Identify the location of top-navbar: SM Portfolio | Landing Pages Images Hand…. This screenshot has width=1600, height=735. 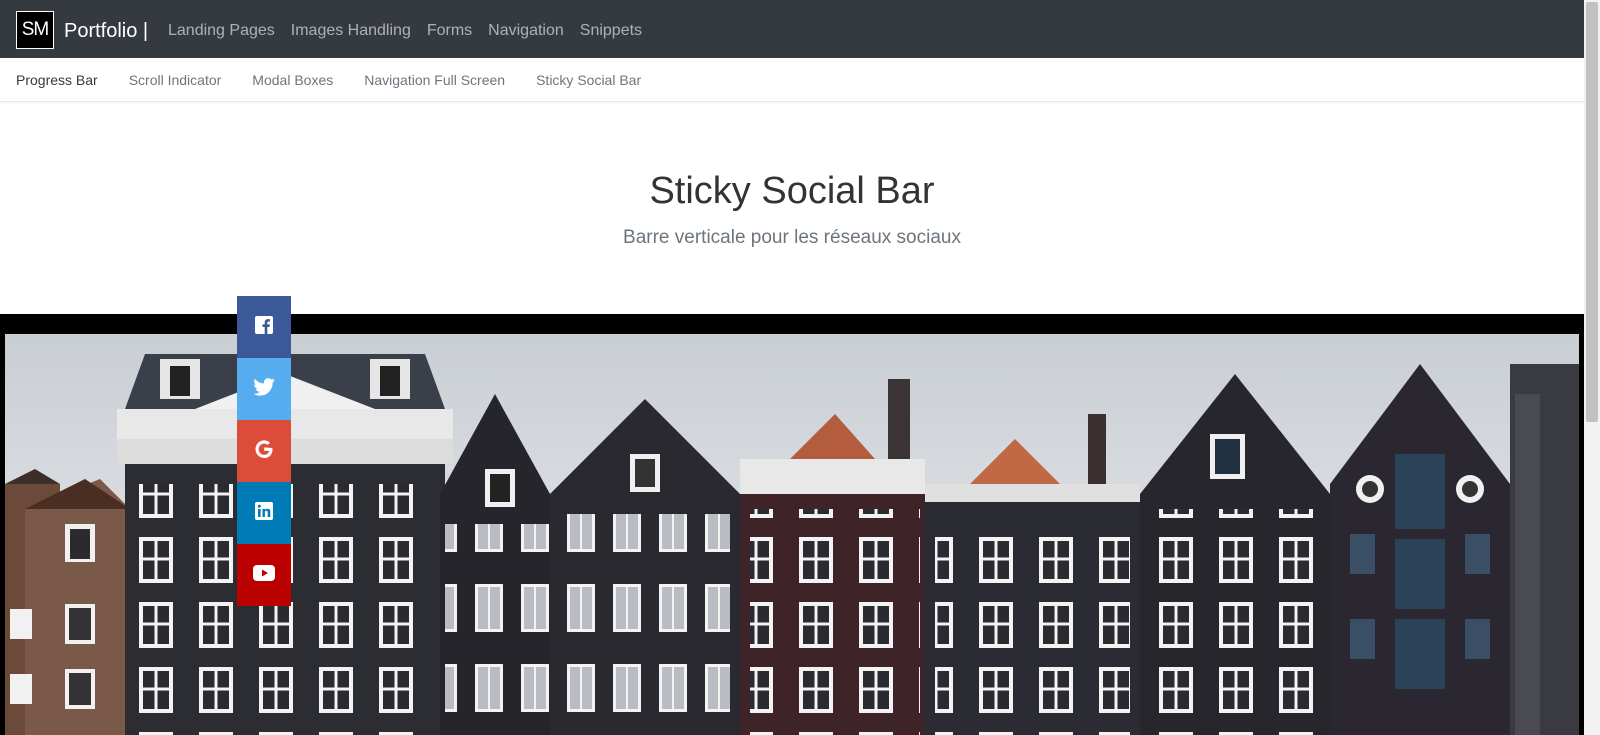
(792, 29).